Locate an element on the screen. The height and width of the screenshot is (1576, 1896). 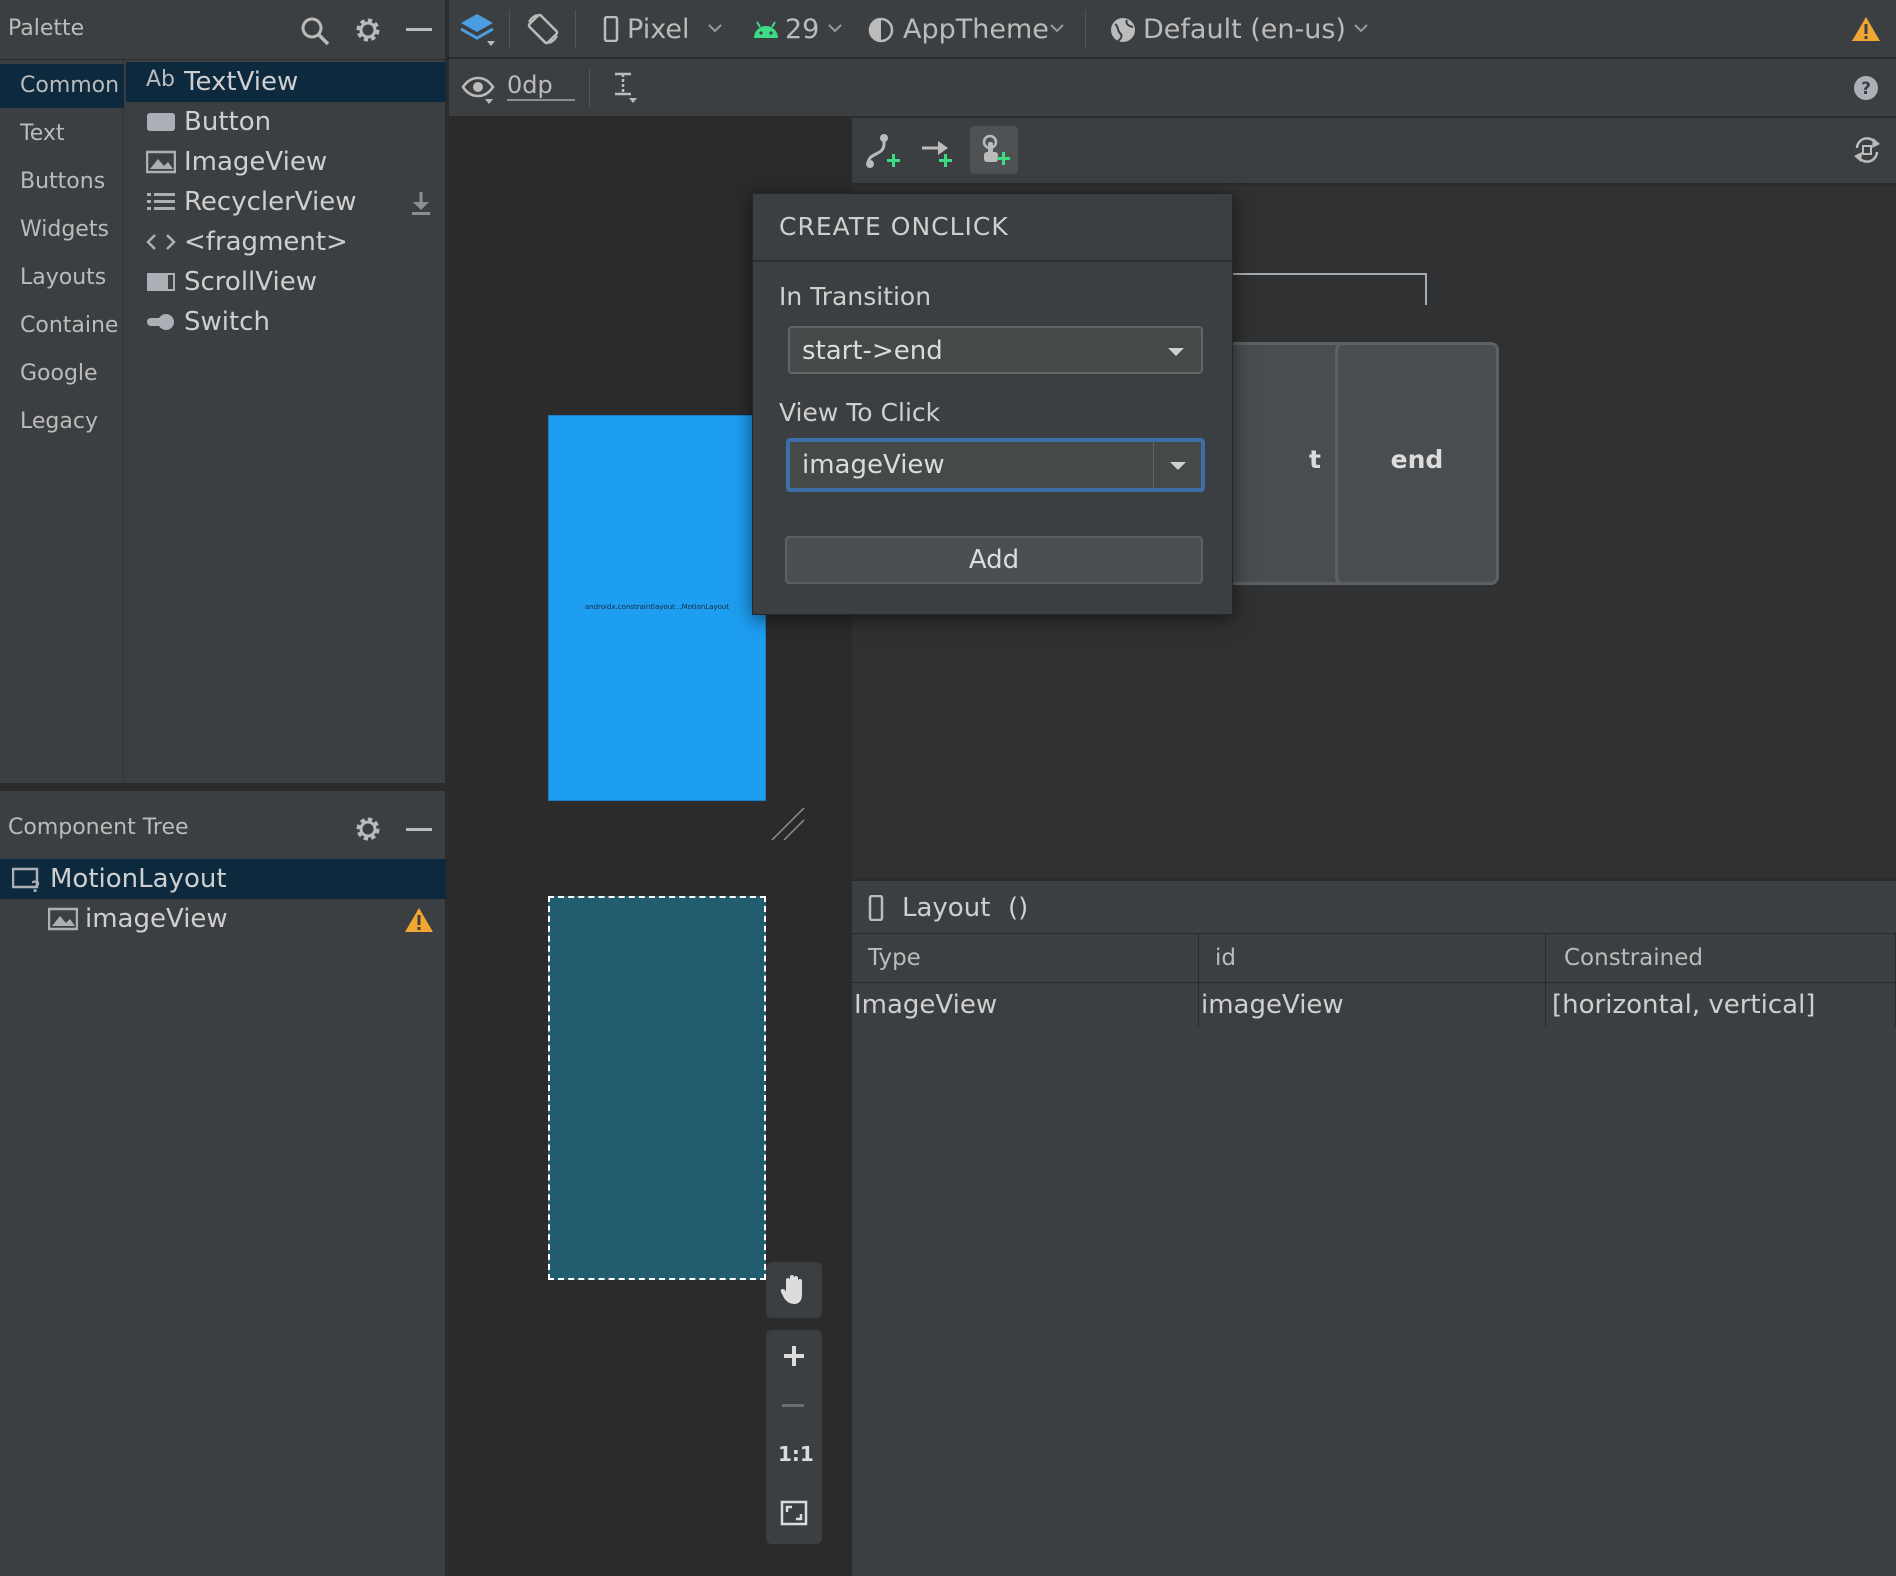
margin-underline is located at coordinates (541, 100).